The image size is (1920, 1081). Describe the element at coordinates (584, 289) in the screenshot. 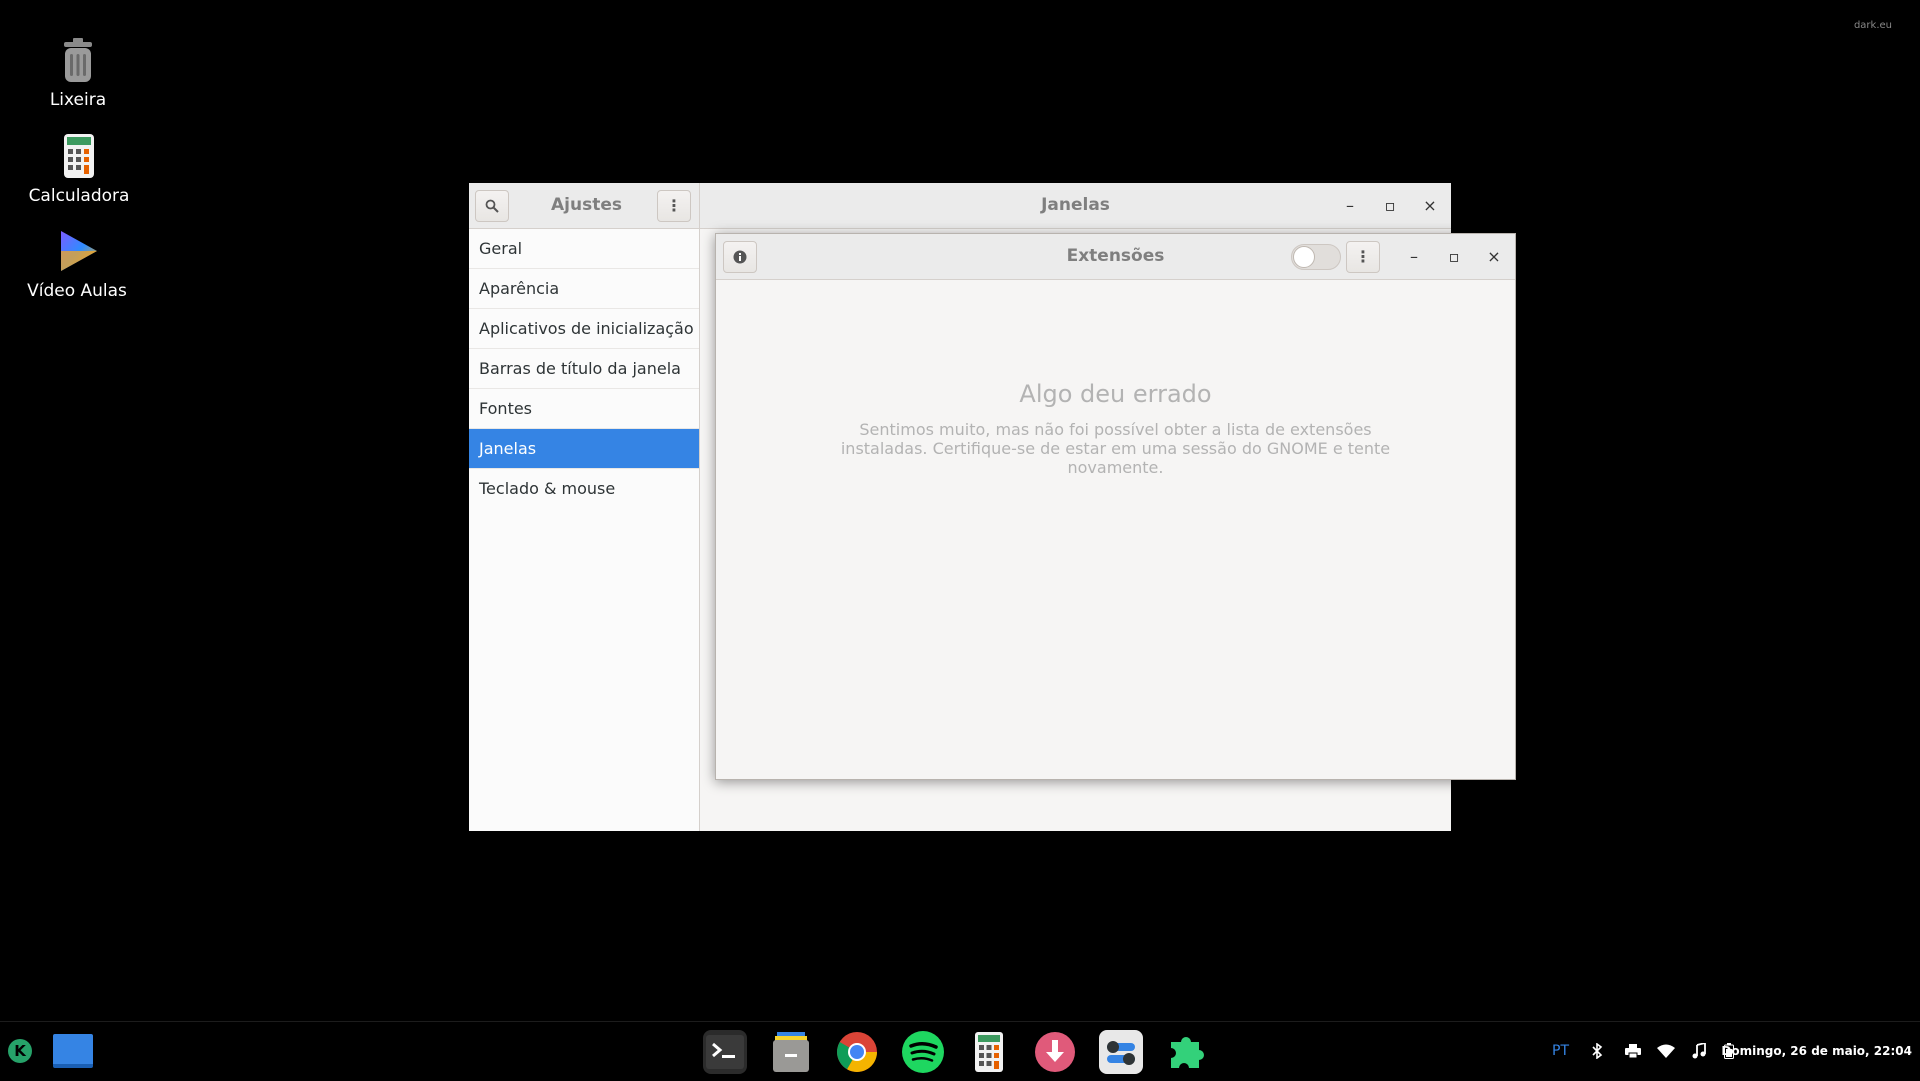

I see `sidebar-item-aparencia: Aparência` at that location.